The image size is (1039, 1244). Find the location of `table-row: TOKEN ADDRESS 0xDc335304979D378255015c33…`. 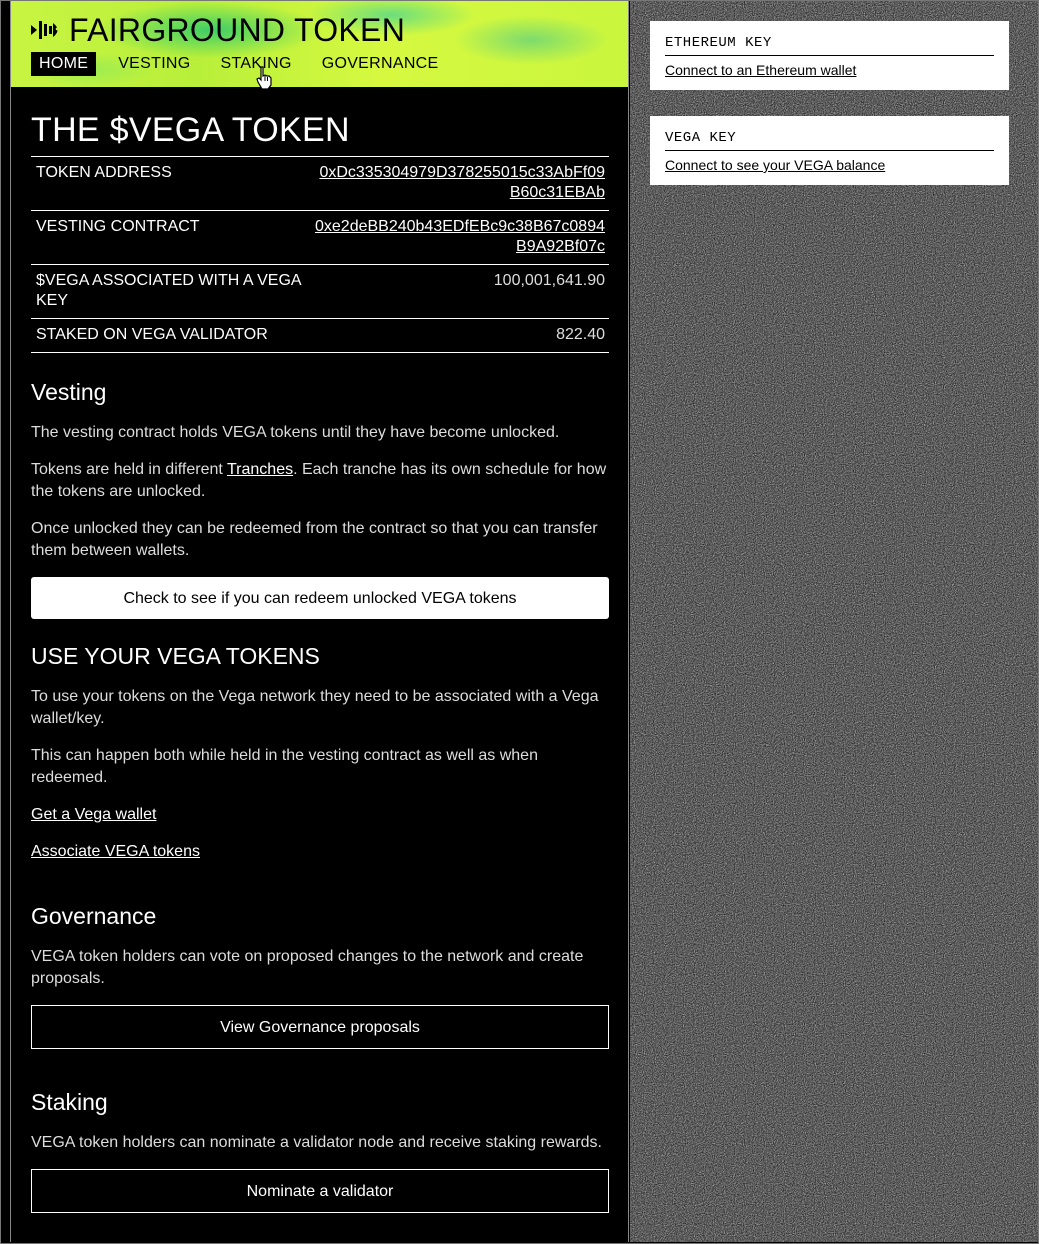

table-row: TOKEN ADDRESS 0xDc335304979D378255015c33… is located at coordinates (320, 183).